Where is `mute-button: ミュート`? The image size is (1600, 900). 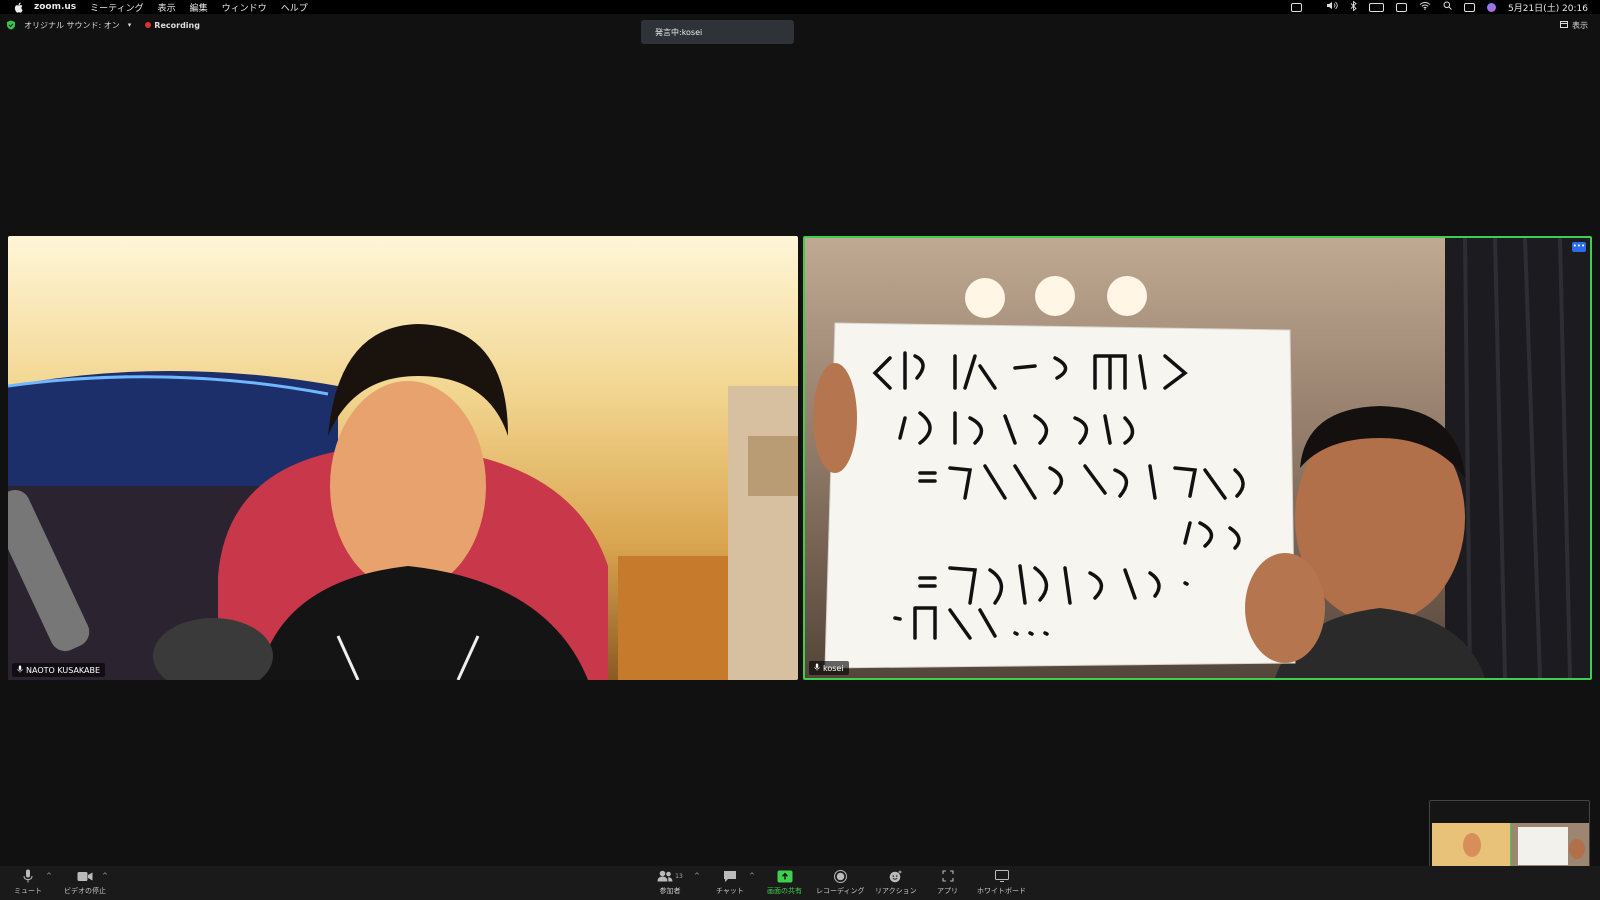
mute-button: ミュート is located at coordinates (28, 882).